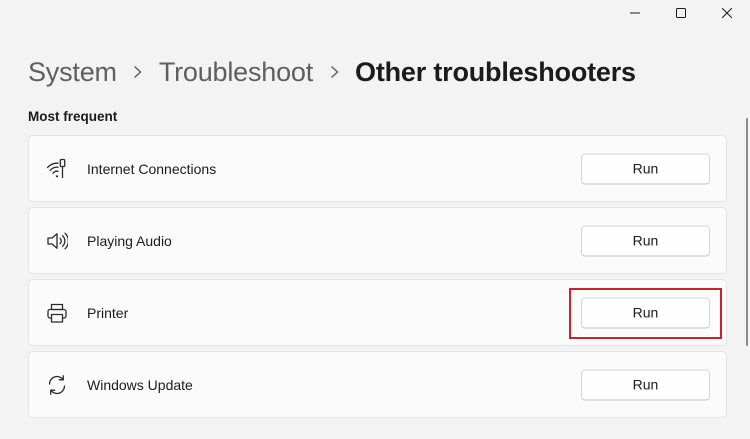  Describe the element at coordinates (73, 116) in the screenshot. I see `section-title-most-frequent: Most frequent` at that location.